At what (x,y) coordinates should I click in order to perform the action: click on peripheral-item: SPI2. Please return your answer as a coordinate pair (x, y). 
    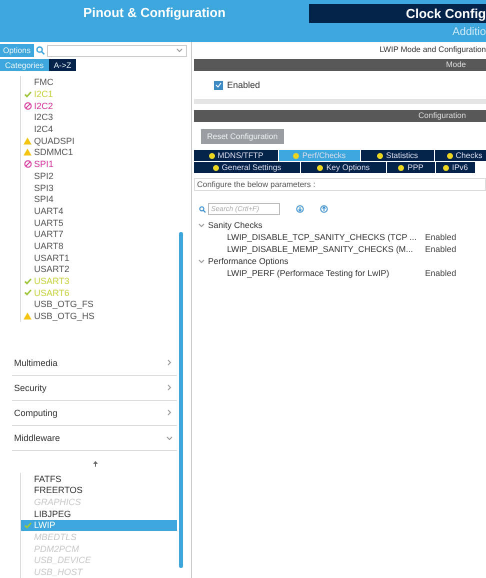
    Looking at the image, I should click on (99, 176).